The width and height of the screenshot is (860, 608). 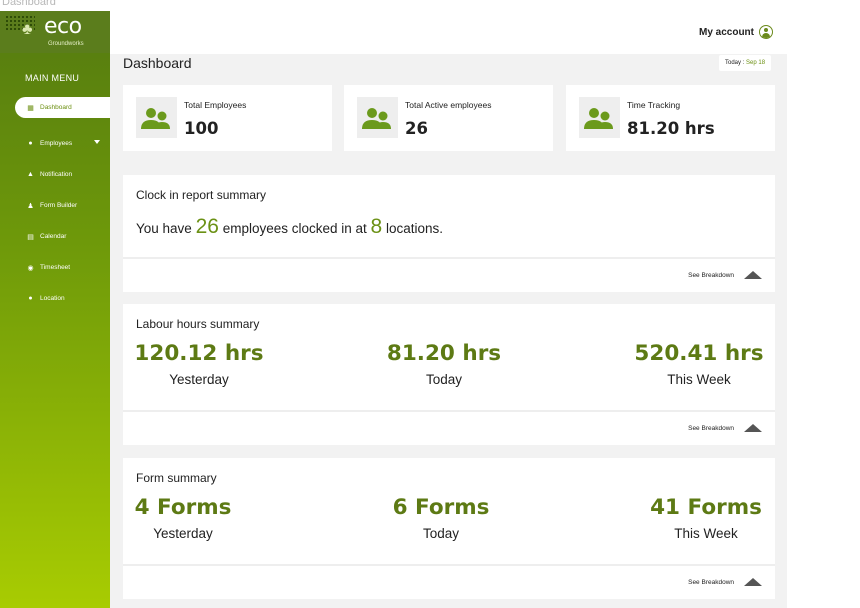 I want to click on account-menu: My account, so click(x=736, y=32).